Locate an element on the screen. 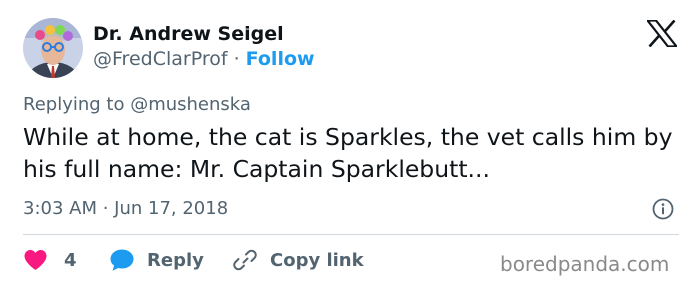 This screenshot has height=287, width=700. x-logo-icon is located at coordinates (662, 33).